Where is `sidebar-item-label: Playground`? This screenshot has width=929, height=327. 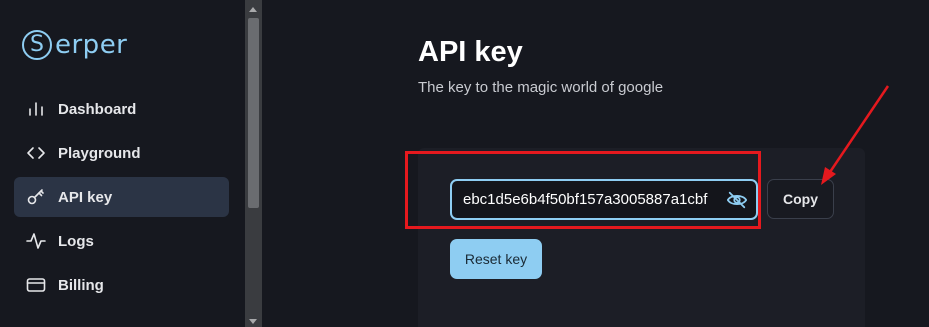
sidebar-item-label: Playground is located at coordinates (99, 153).